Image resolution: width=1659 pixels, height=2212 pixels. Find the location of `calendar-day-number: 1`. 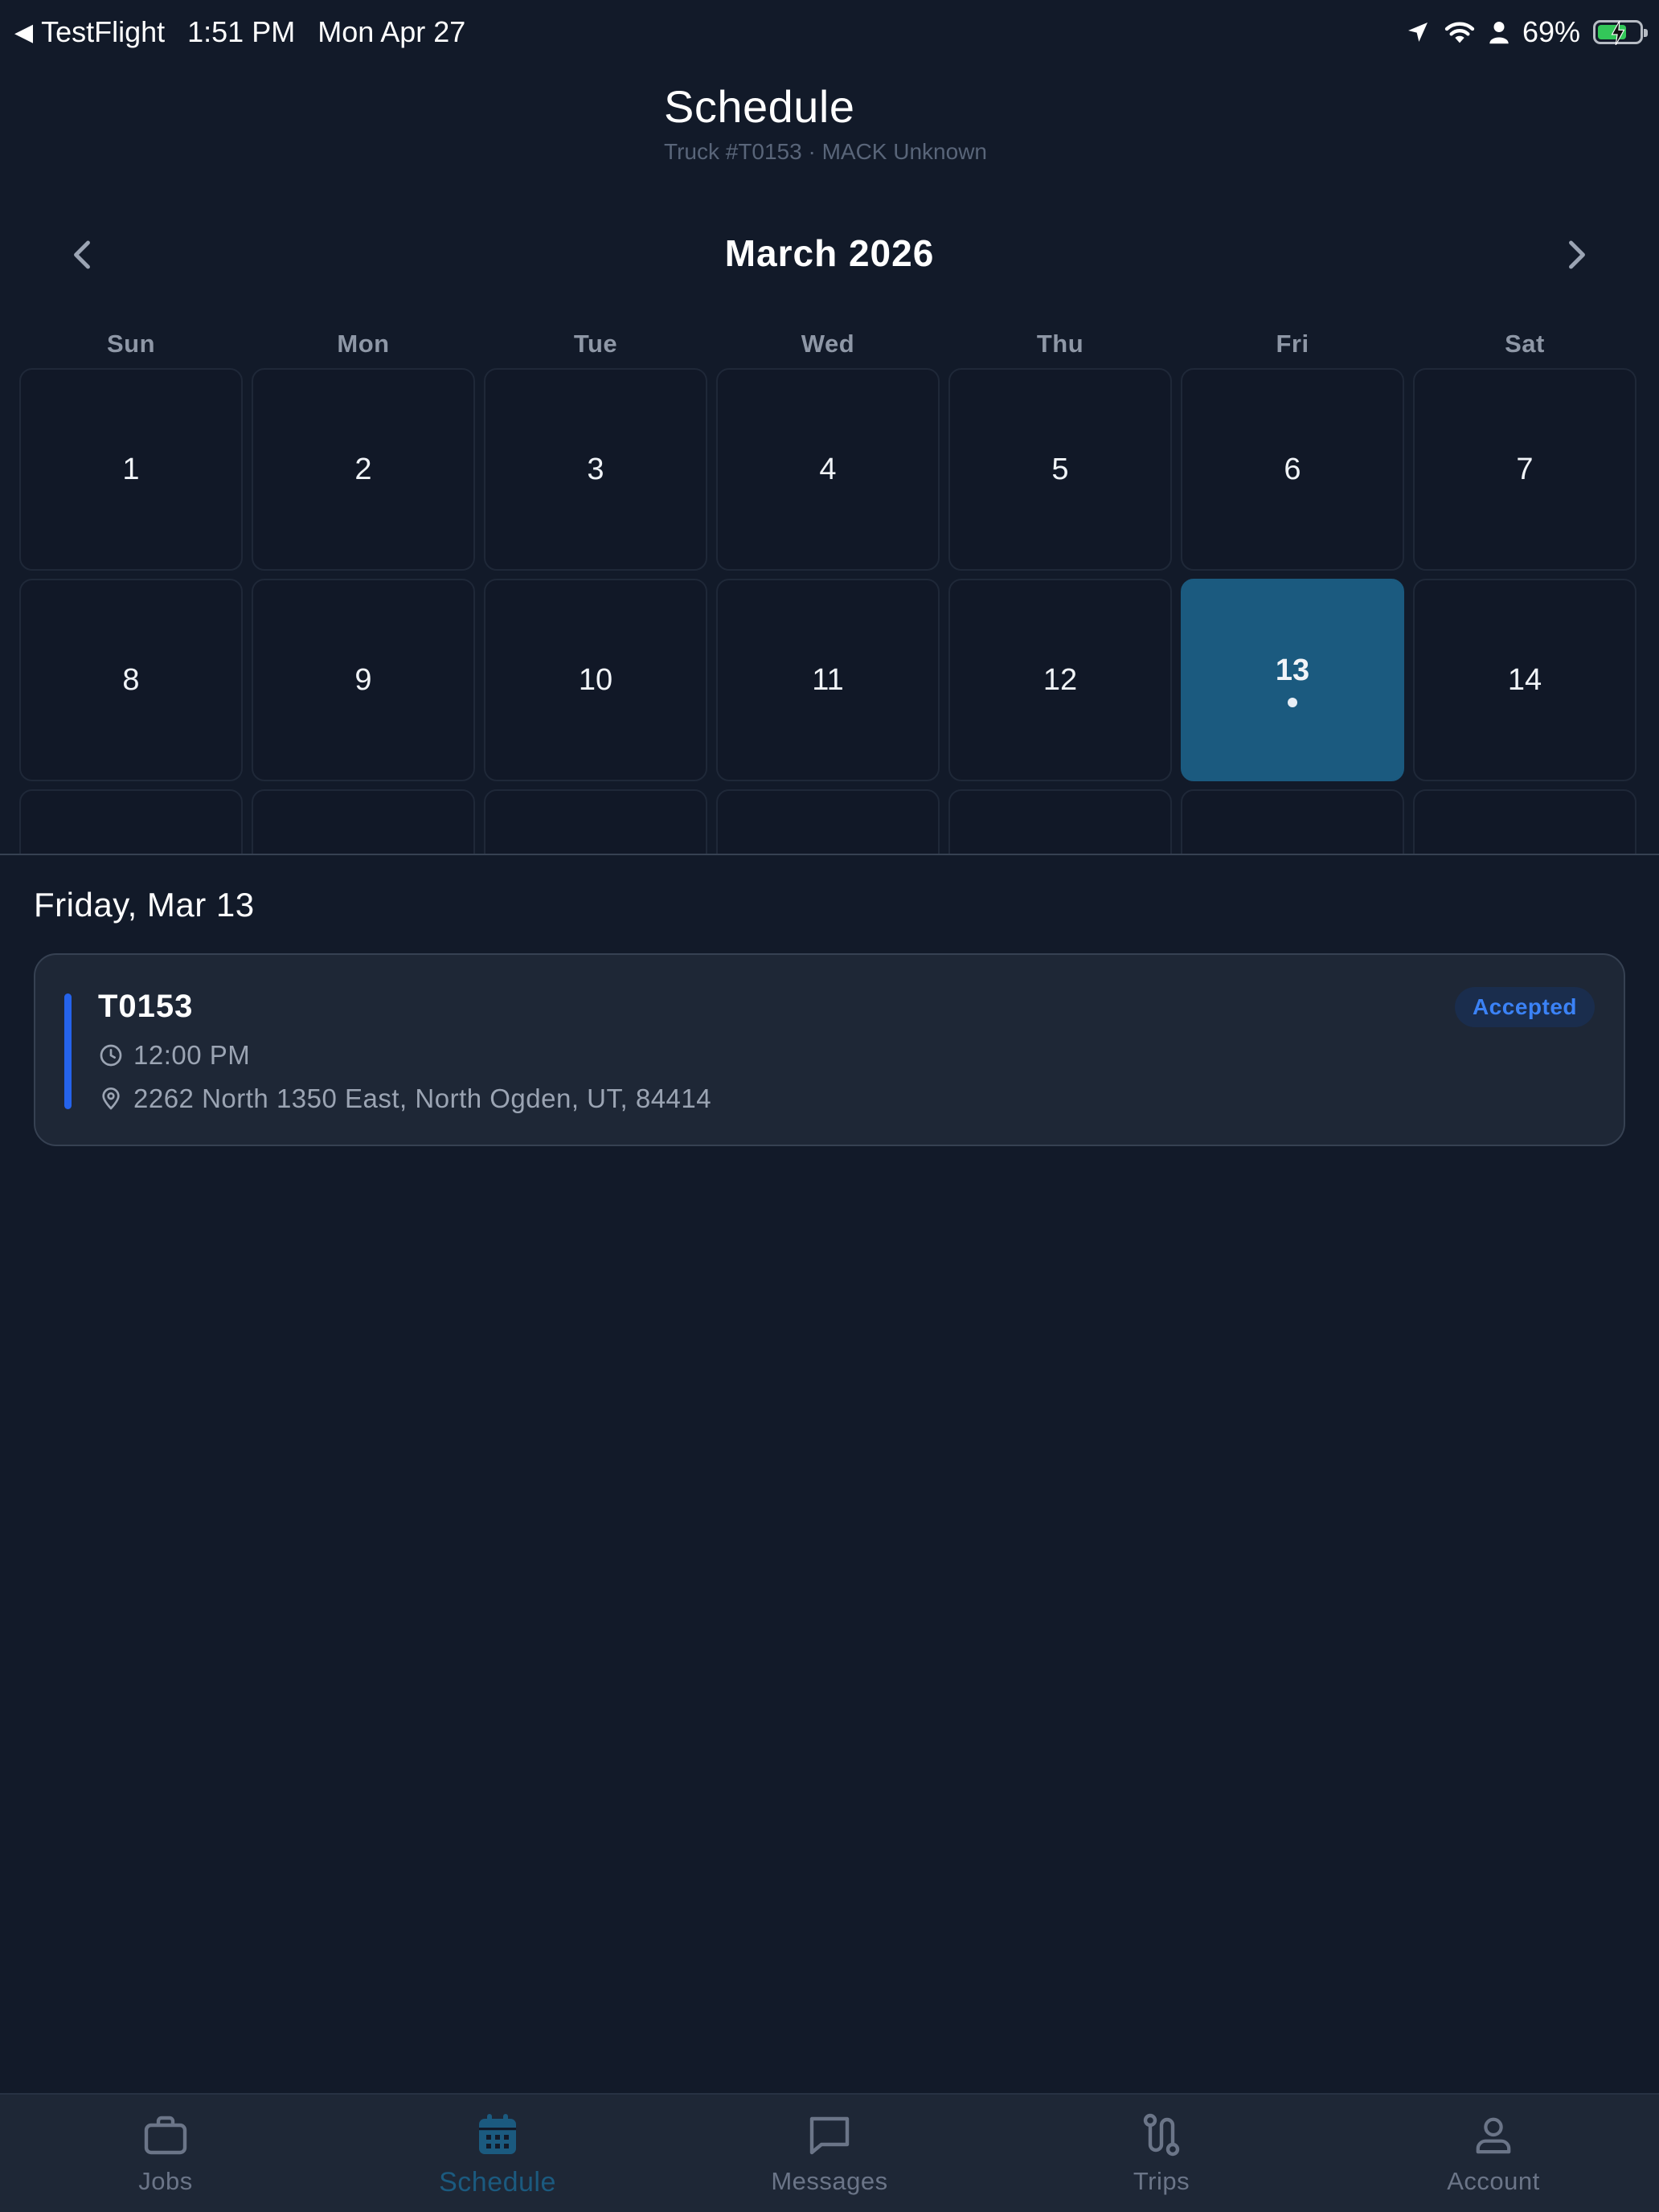

calendar-day-number: 1 is located at coordinates (131, 469).